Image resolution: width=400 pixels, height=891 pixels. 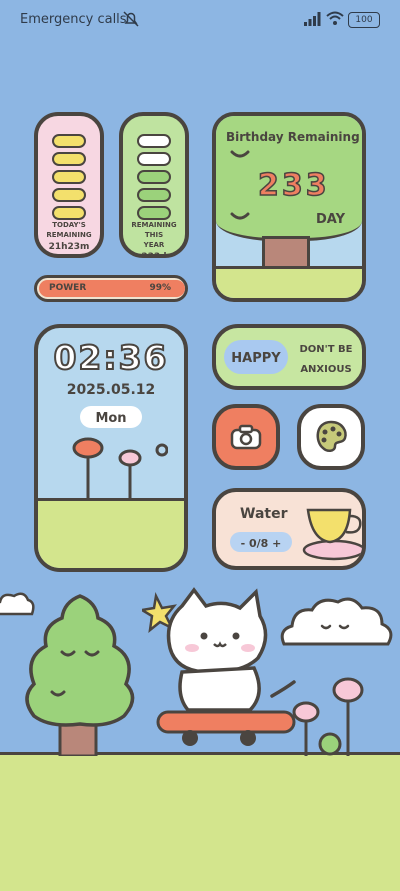 I want to click on mood-message-line1: DON'T BE, so click(x=326, y=349).